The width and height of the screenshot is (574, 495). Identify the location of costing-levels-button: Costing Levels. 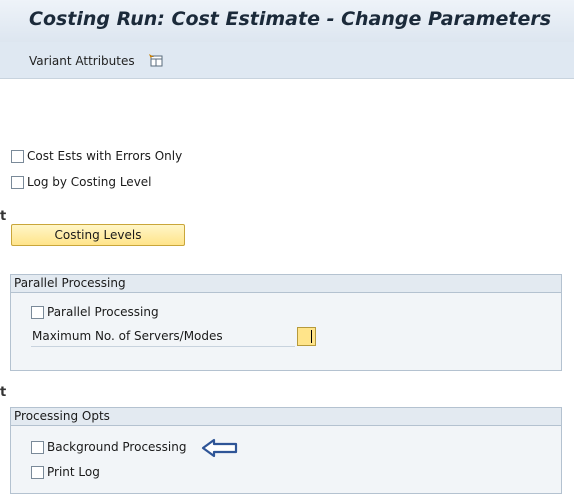
(98, 235).